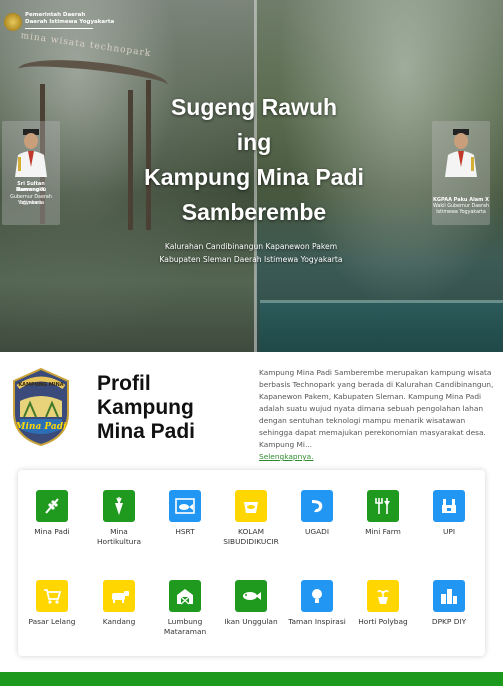 This screenshot has width=503, height=686. I want to click on menu-item-label: Mina Hortikultura, so click(118, 536).